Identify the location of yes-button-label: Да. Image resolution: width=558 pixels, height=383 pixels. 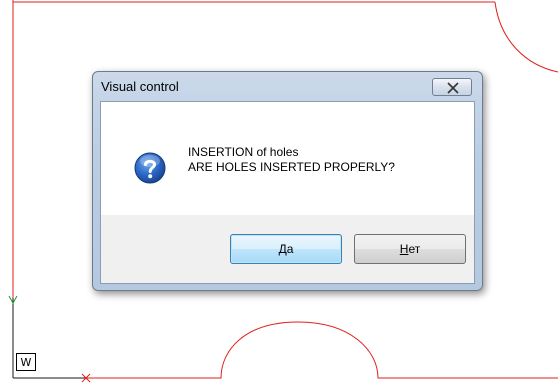
(286, 249).